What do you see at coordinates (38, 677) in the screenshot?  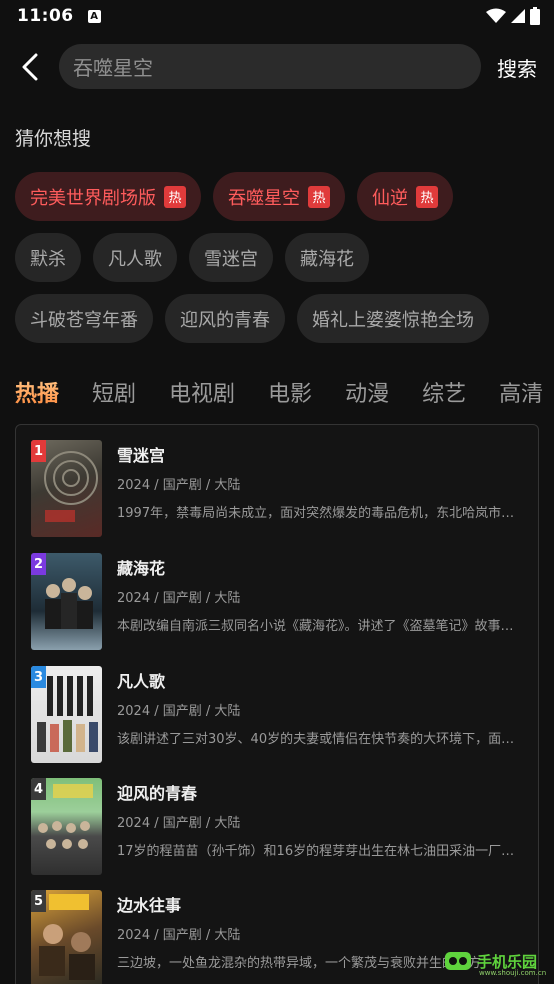 I see `rank-badge: 3` at bounding box center [38, 677].